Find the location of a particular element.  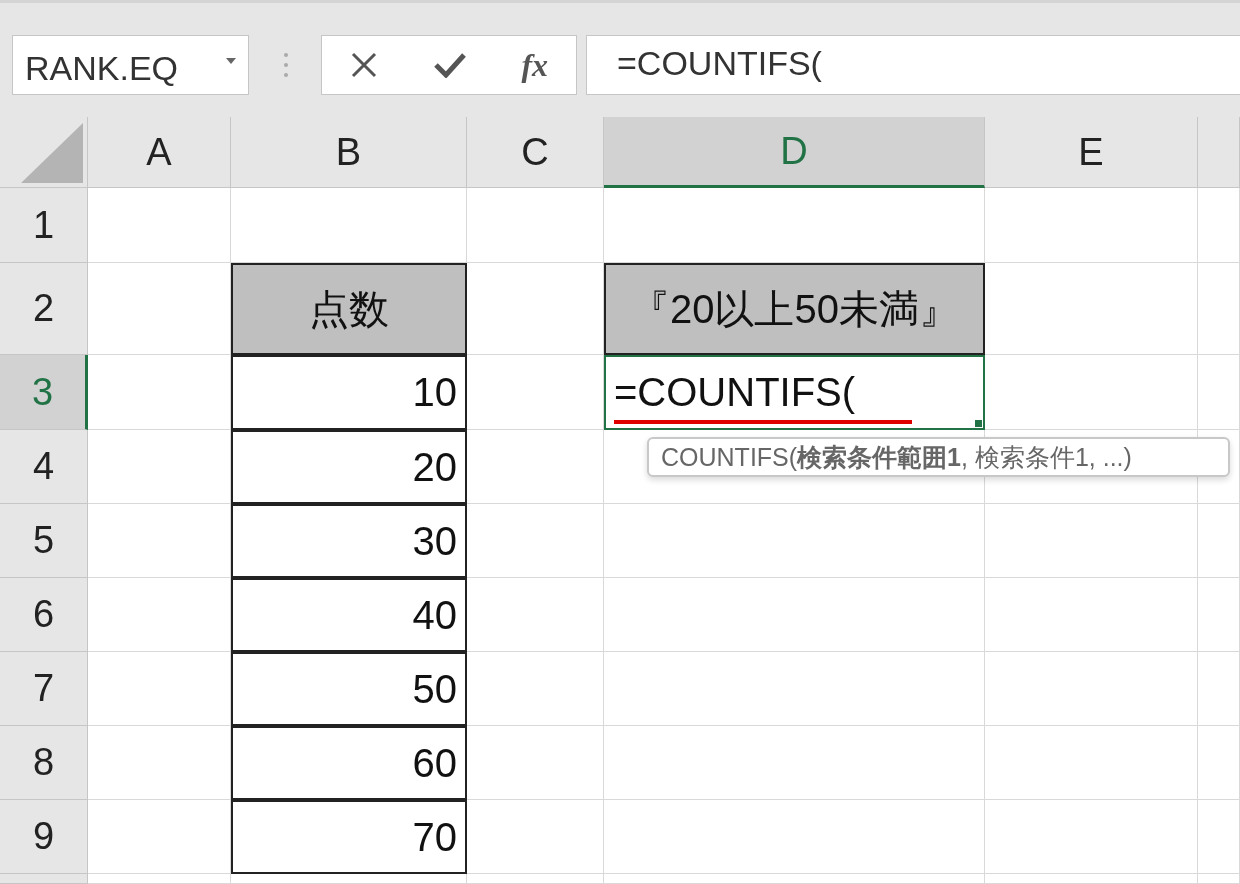

close-icon is located at coordinates (363, 65).